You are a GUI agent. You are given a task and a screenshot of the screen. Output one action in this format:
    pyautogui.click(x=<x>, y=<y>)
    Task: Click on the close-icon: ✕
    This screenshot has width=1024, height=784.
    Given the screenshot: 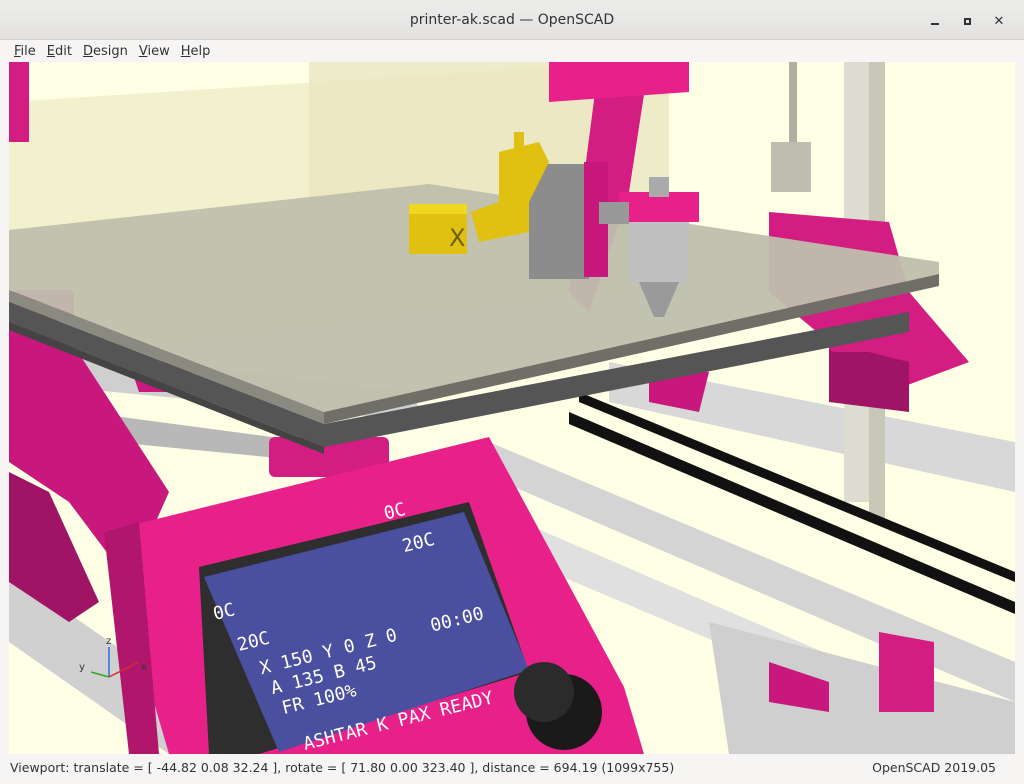 What is the action you would take?
    pyautogui.click(x=999, y=21)
    